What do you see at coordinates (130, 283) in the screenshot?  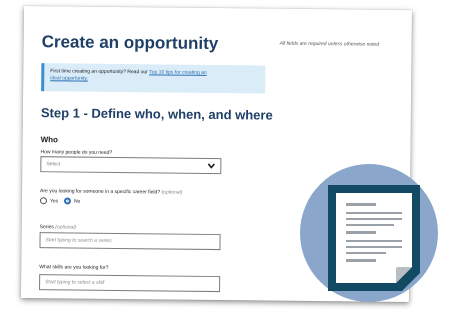 I see `skills-input: Start typing to select a skill` at bounding box center [130, 283].